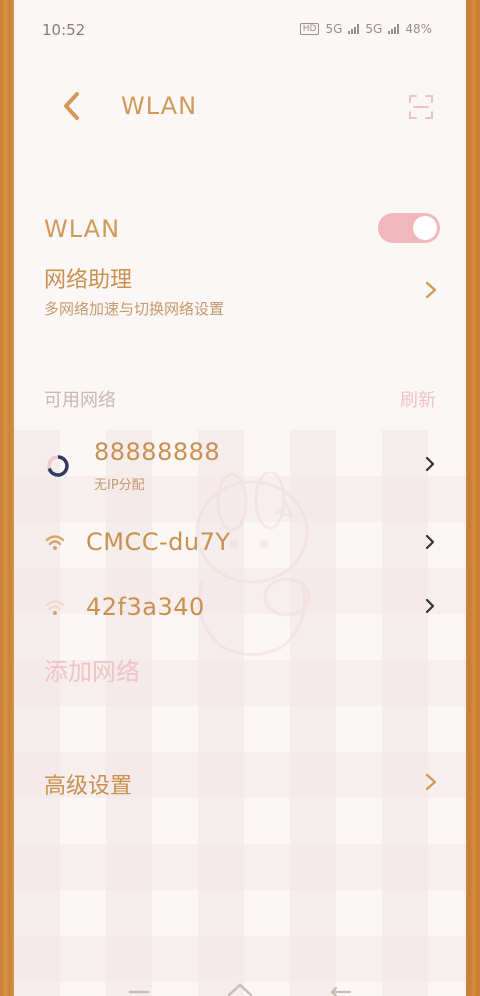  What do you see at coordinates (145, 607) in the screenshot?
I see `network-name: 42f3a340` at bounding box center [145, 607].